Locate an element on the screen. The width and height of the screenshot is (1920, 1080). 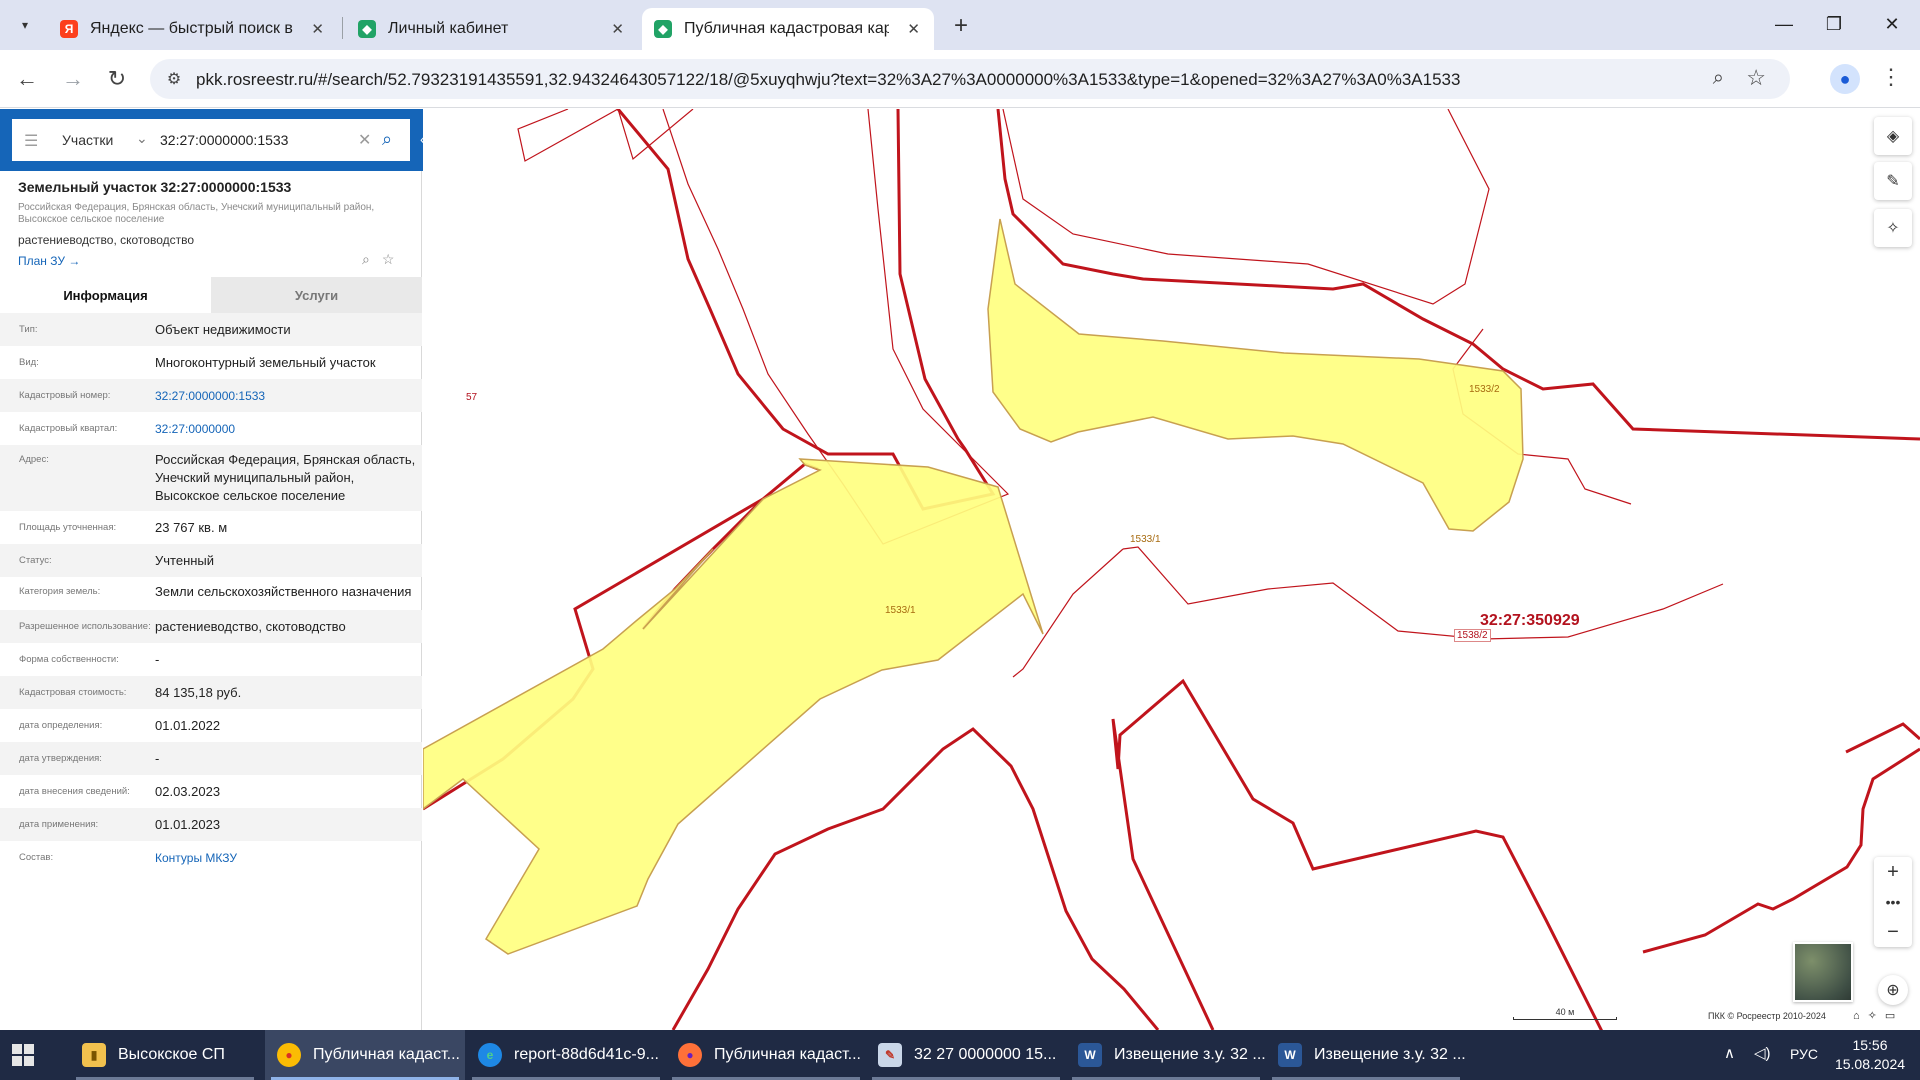
restore-button: ❐ is located at coordinates (1834, 24).